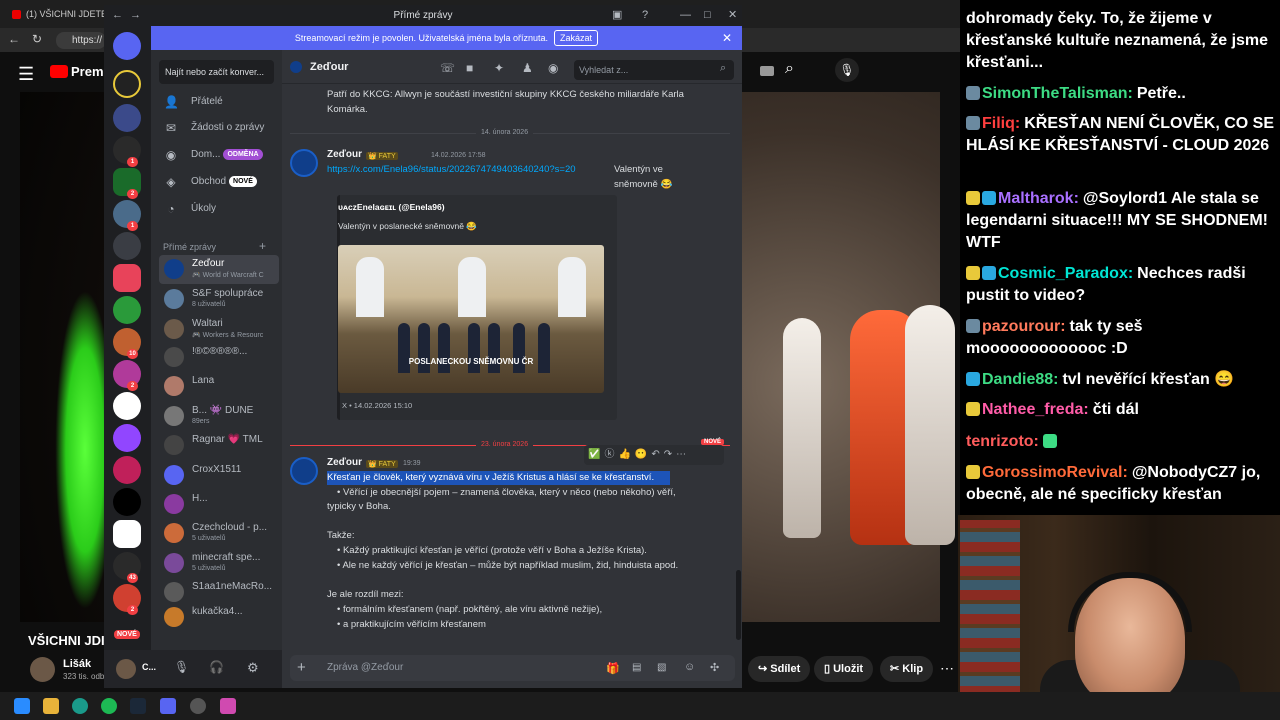 The height and width of the screenshot is (720, 1280). What do you see at coordinates (37, 39) in the screenshot?
I see `reload-icon: ↻` at bounding box center [37, 39].